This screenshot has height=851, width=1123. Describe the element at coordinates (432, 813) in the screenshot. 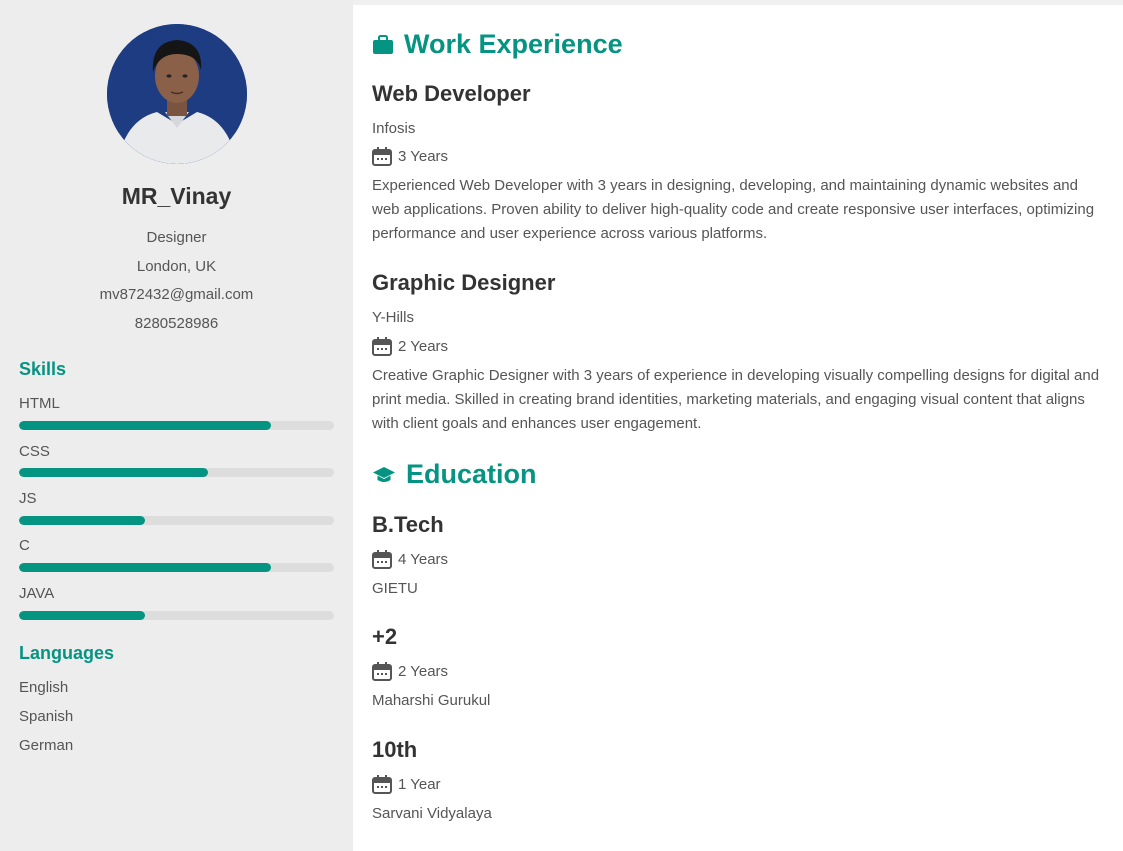

I see `school-name: Sarvani Vidyalaya` at that location.